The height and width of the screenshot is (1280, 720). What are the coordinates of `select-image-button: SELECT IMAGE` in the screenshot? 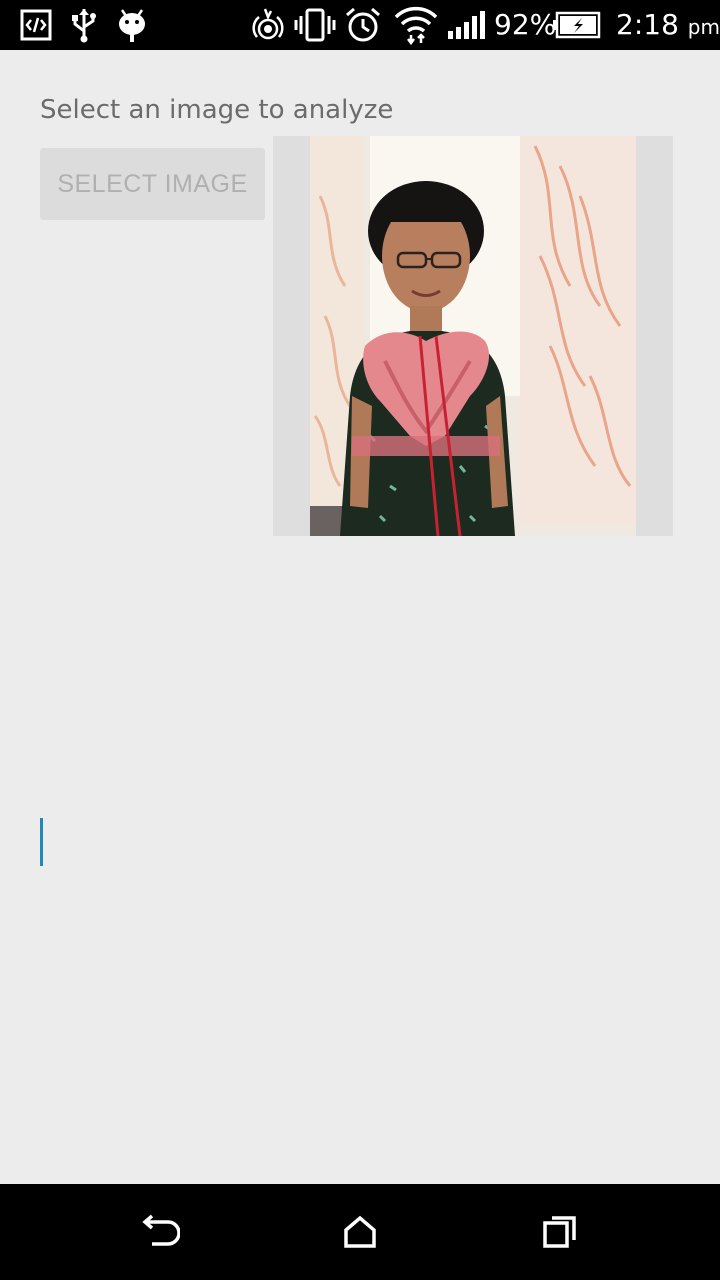 It's located at (152, 184).